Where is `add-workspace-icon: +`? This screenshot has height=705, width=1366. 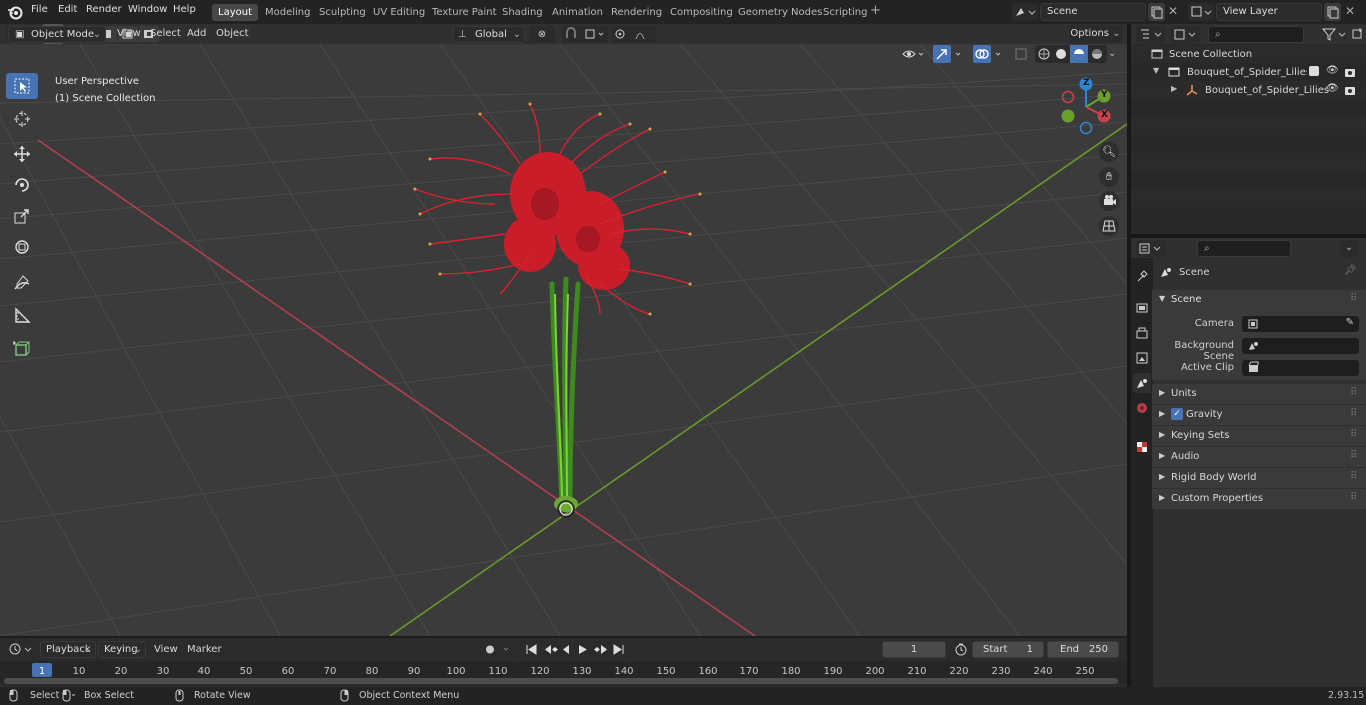
add-workspace-icon: + is located at coordinates (875, 10).